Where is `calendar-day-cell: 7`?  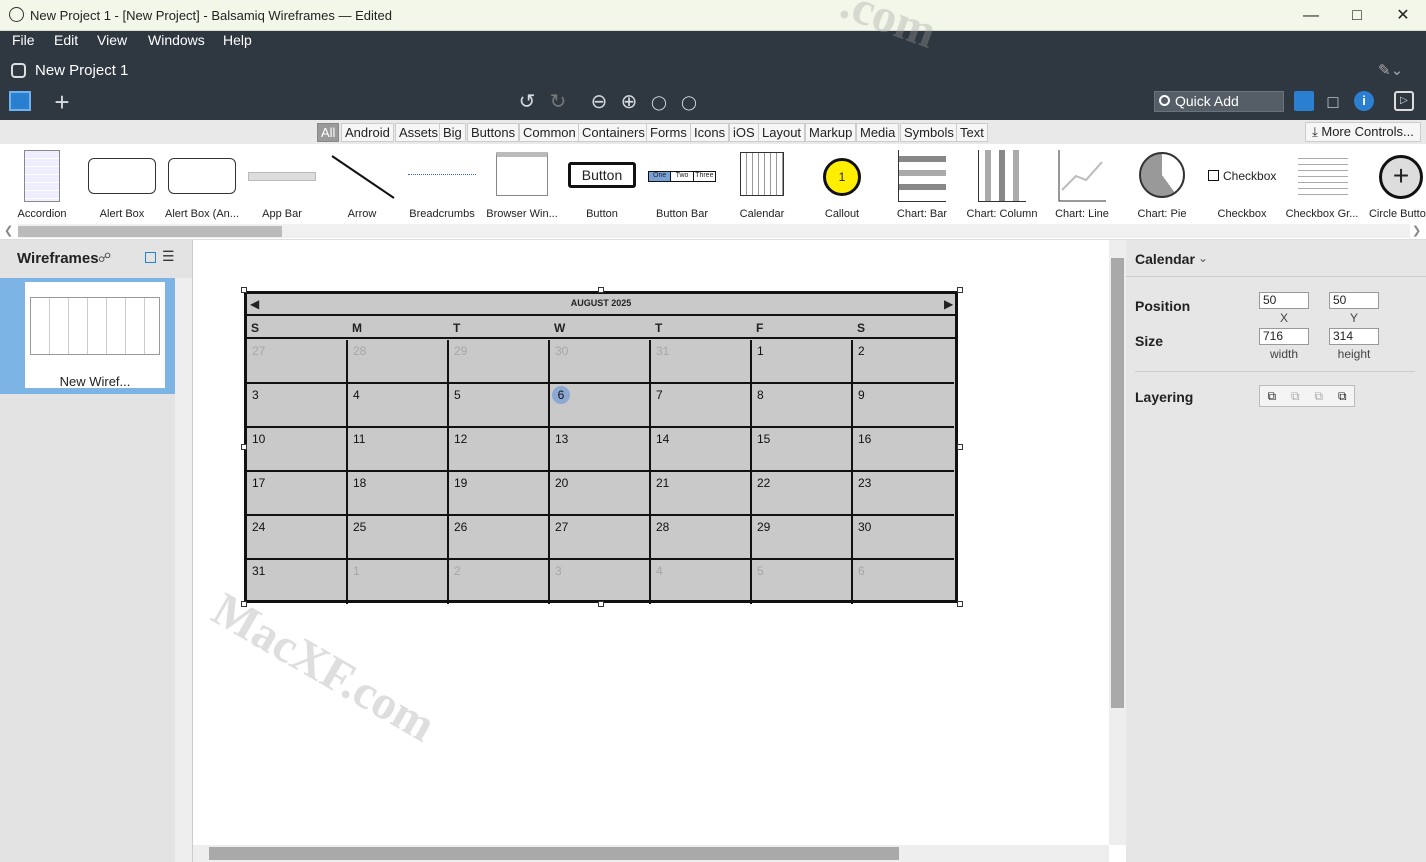
calendar-day-cell: 7 is located at coordinates (701, 406).